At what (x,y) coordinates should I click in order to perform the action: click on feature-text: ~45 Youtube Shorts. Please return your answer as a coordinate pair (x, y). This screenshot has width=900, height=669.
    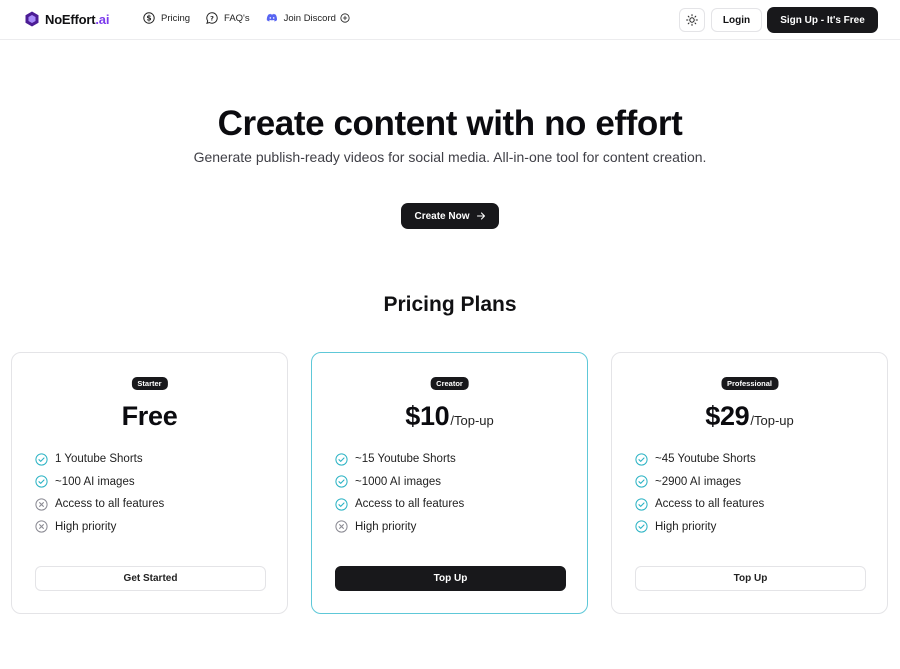
    Looking at the image, I should click on (705, 459).